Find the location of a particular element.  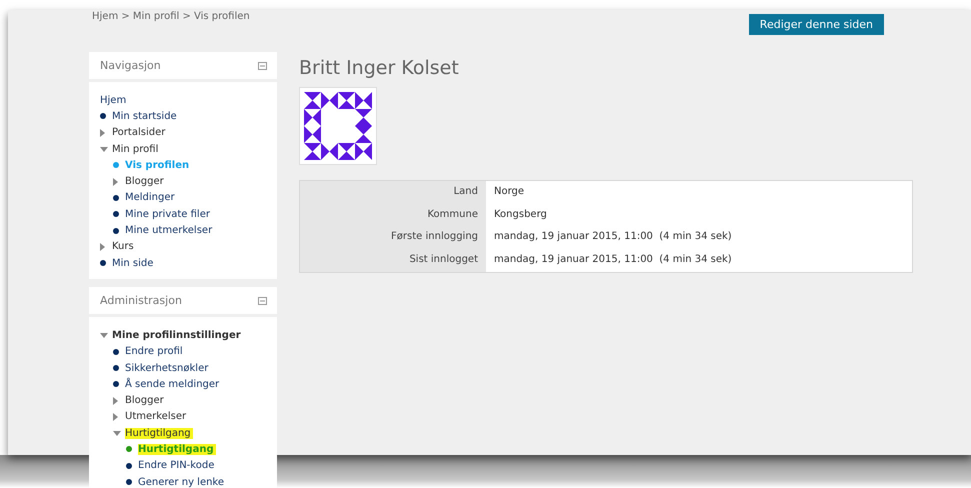

nav-link: Hurtigtilgang is located at coordinates (159, 433).